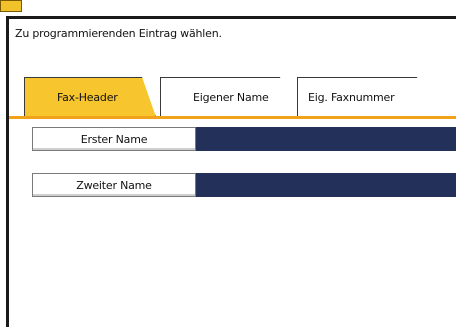  I want to click on top-status-bar, so click(228, 8).